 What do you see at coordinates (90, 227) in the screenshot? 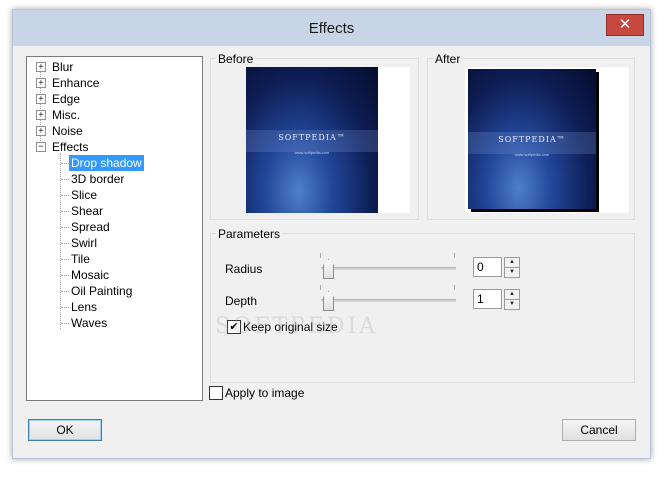
I see `tree-item-label: Spread` at bounding box center [90, 227].